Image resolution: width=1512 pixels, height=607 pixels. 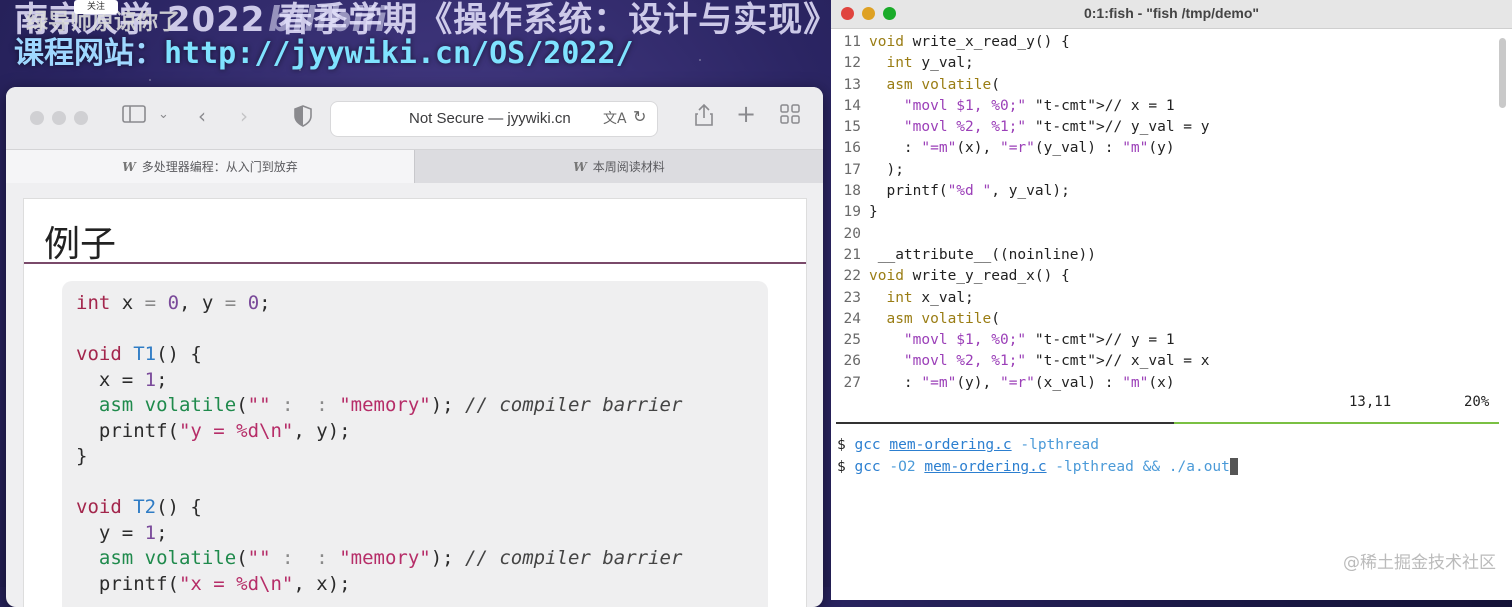 I want to click on bilibili-logo: bilibili, so click(x=327, y=20).